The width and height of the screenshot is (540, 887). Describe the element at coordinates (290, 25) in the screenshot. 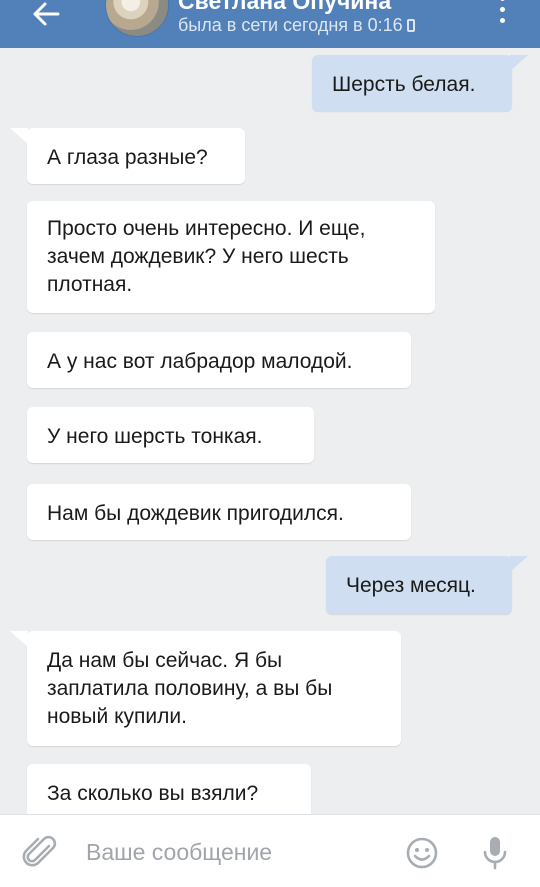

I see `status-text: была в сети сегодня в 0:16` at that location.